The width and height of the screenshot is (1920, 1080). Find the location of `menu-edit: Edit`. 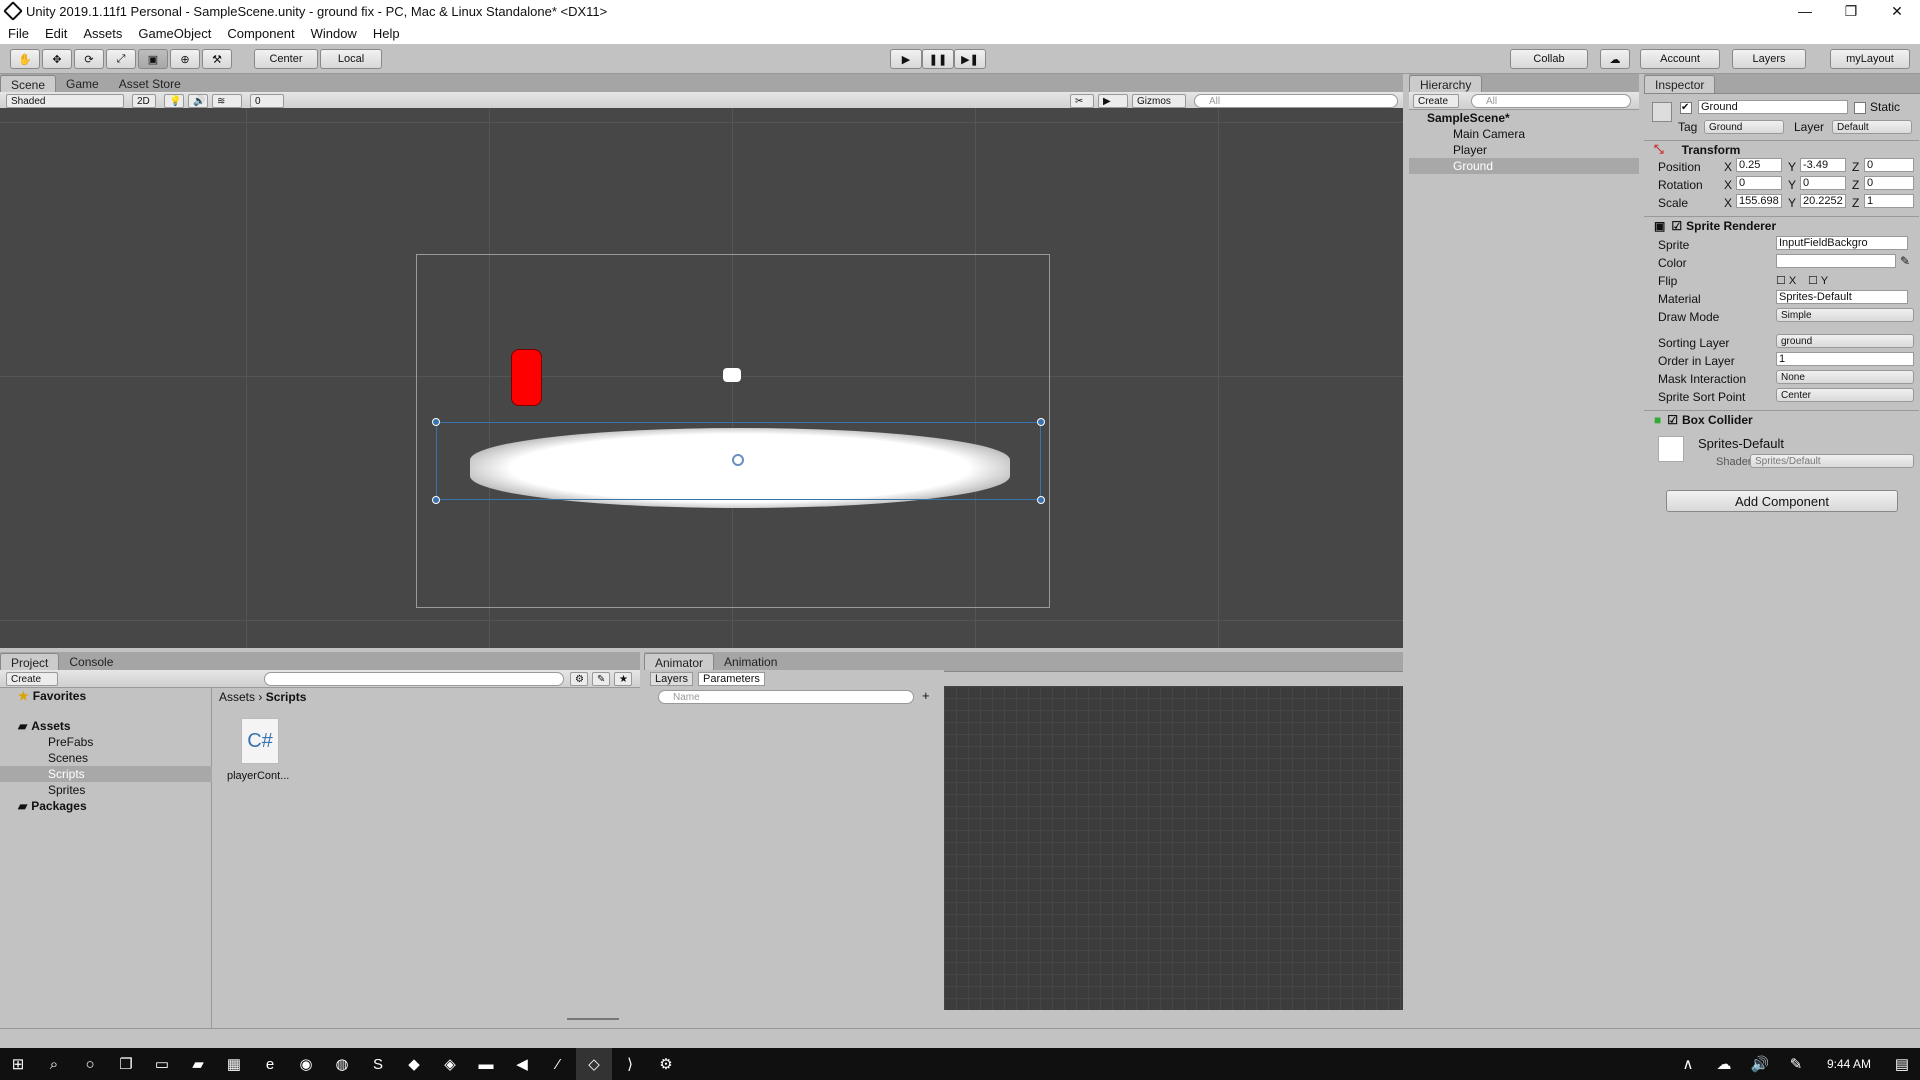

menu-edit: Edit is located at coordinates (56, 33).